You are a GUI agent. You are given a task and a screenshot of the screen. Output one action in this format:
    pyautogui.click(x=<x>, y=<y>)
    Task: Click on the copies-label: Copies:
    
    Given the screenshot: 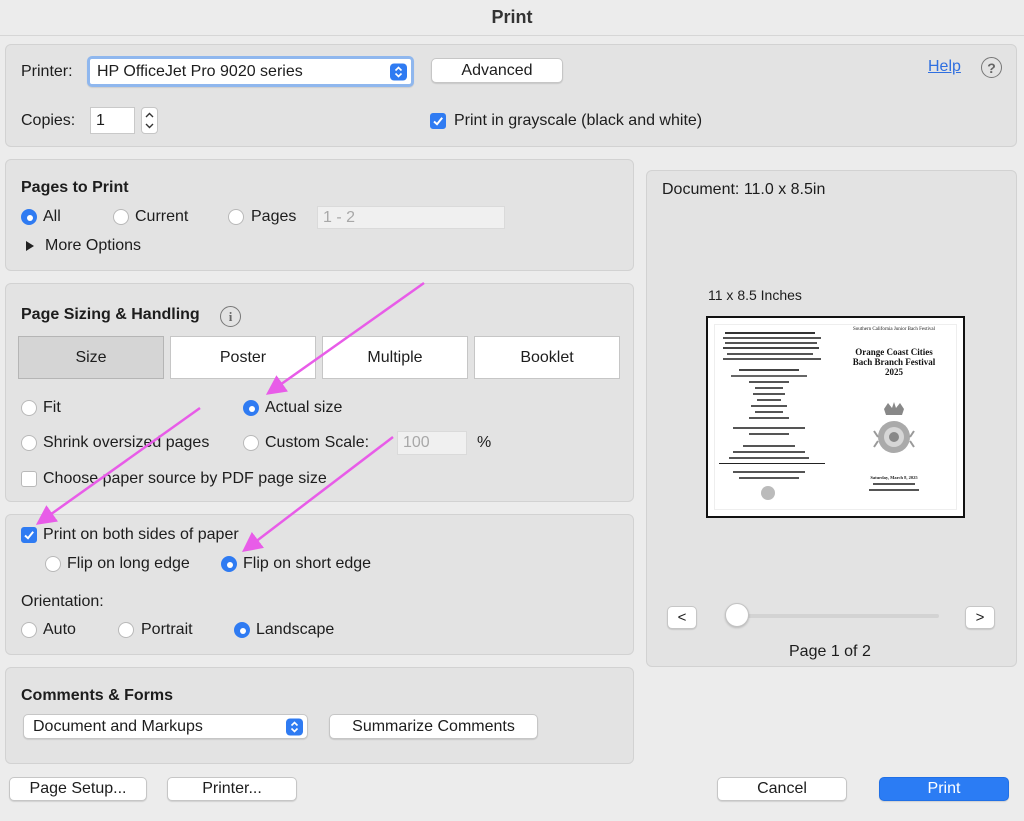 What is the action you would take?
    pyautogui.click(x=48, y=120)
    